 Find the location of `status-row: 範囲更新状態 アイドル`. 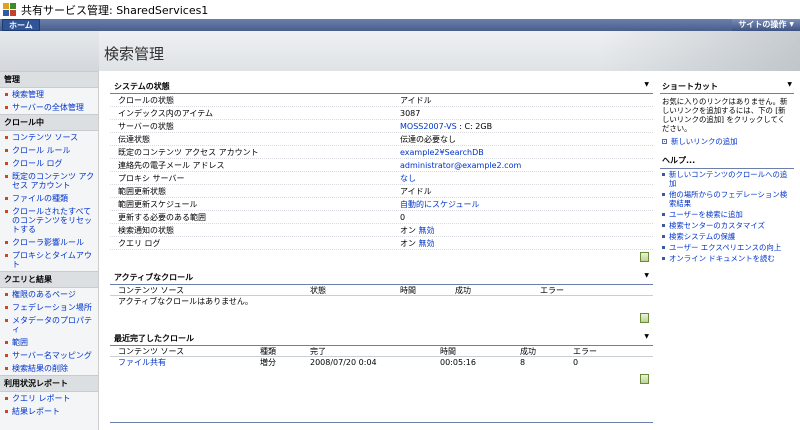

status-row: 範囲更新状態 アイドル is located at coordinates (381, 191).